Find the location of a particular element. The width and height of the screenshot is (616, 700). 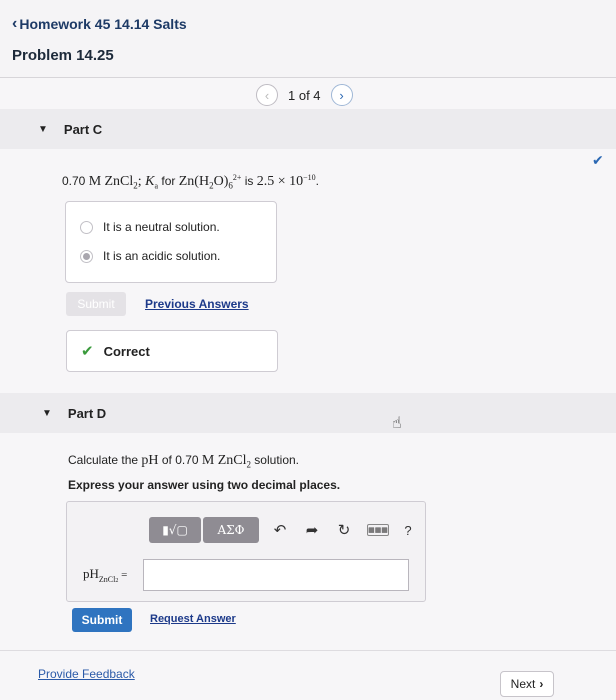

pager: ‹ 1 of 4 › is located at coordinates (304, 95).